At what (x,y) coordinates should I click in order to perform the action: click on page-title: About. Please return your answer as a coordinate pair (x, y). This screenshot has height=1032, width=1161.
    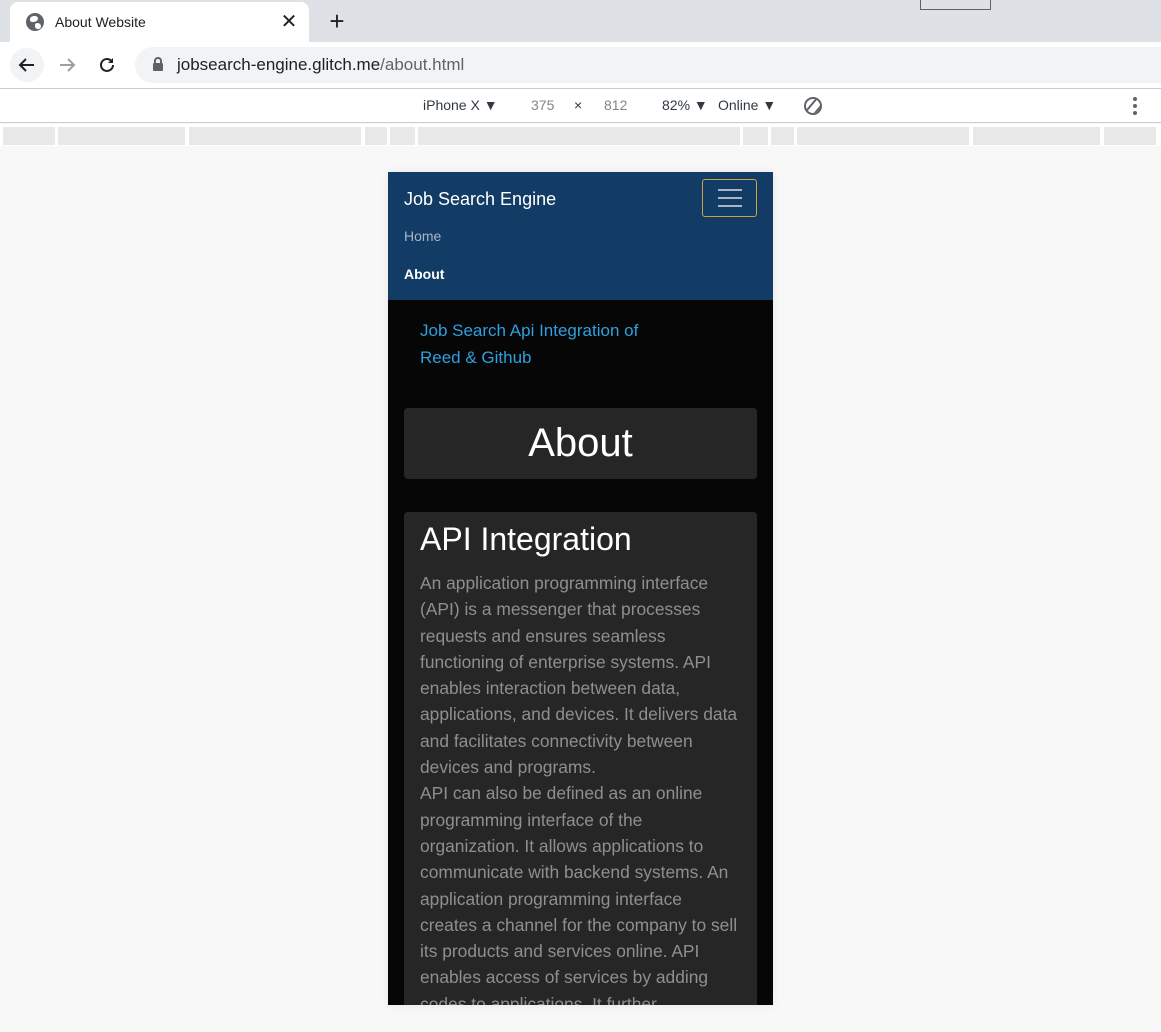
    Looking at the image, I should click on (580, 443).